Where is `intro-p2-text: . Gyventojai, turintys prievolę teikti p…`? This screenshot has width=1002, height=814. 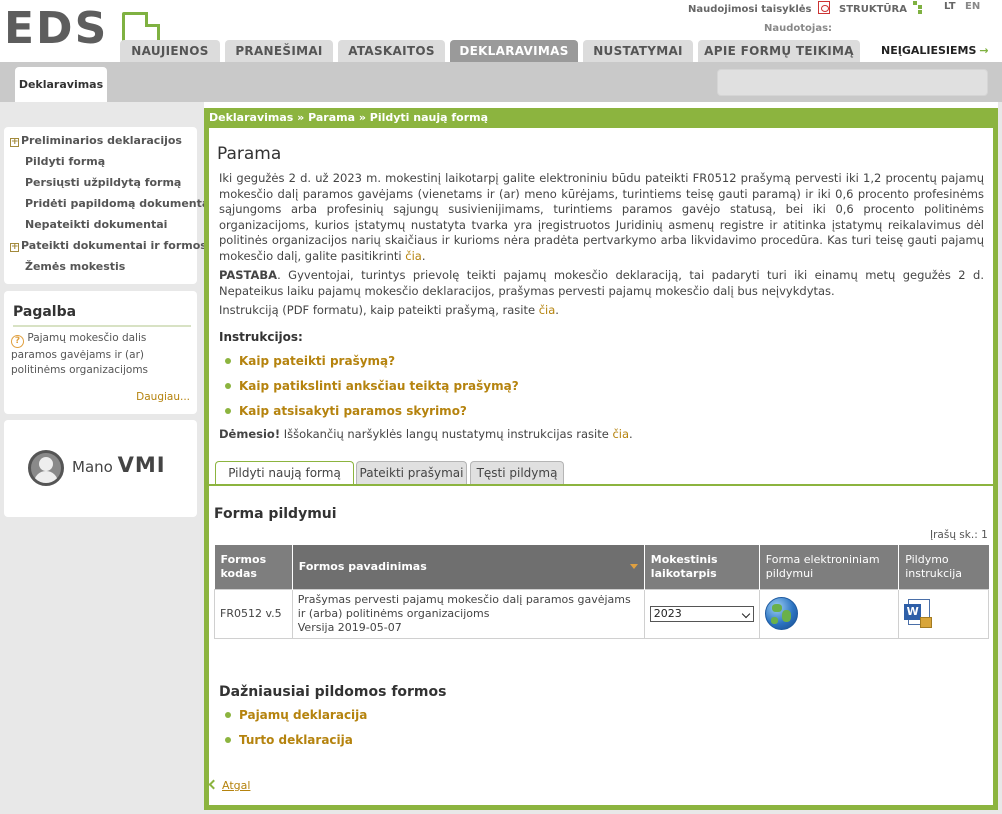
intro-p2-text: . Gyventojai, turintys prievolę teikti p… is located at coordinates (601, 283).